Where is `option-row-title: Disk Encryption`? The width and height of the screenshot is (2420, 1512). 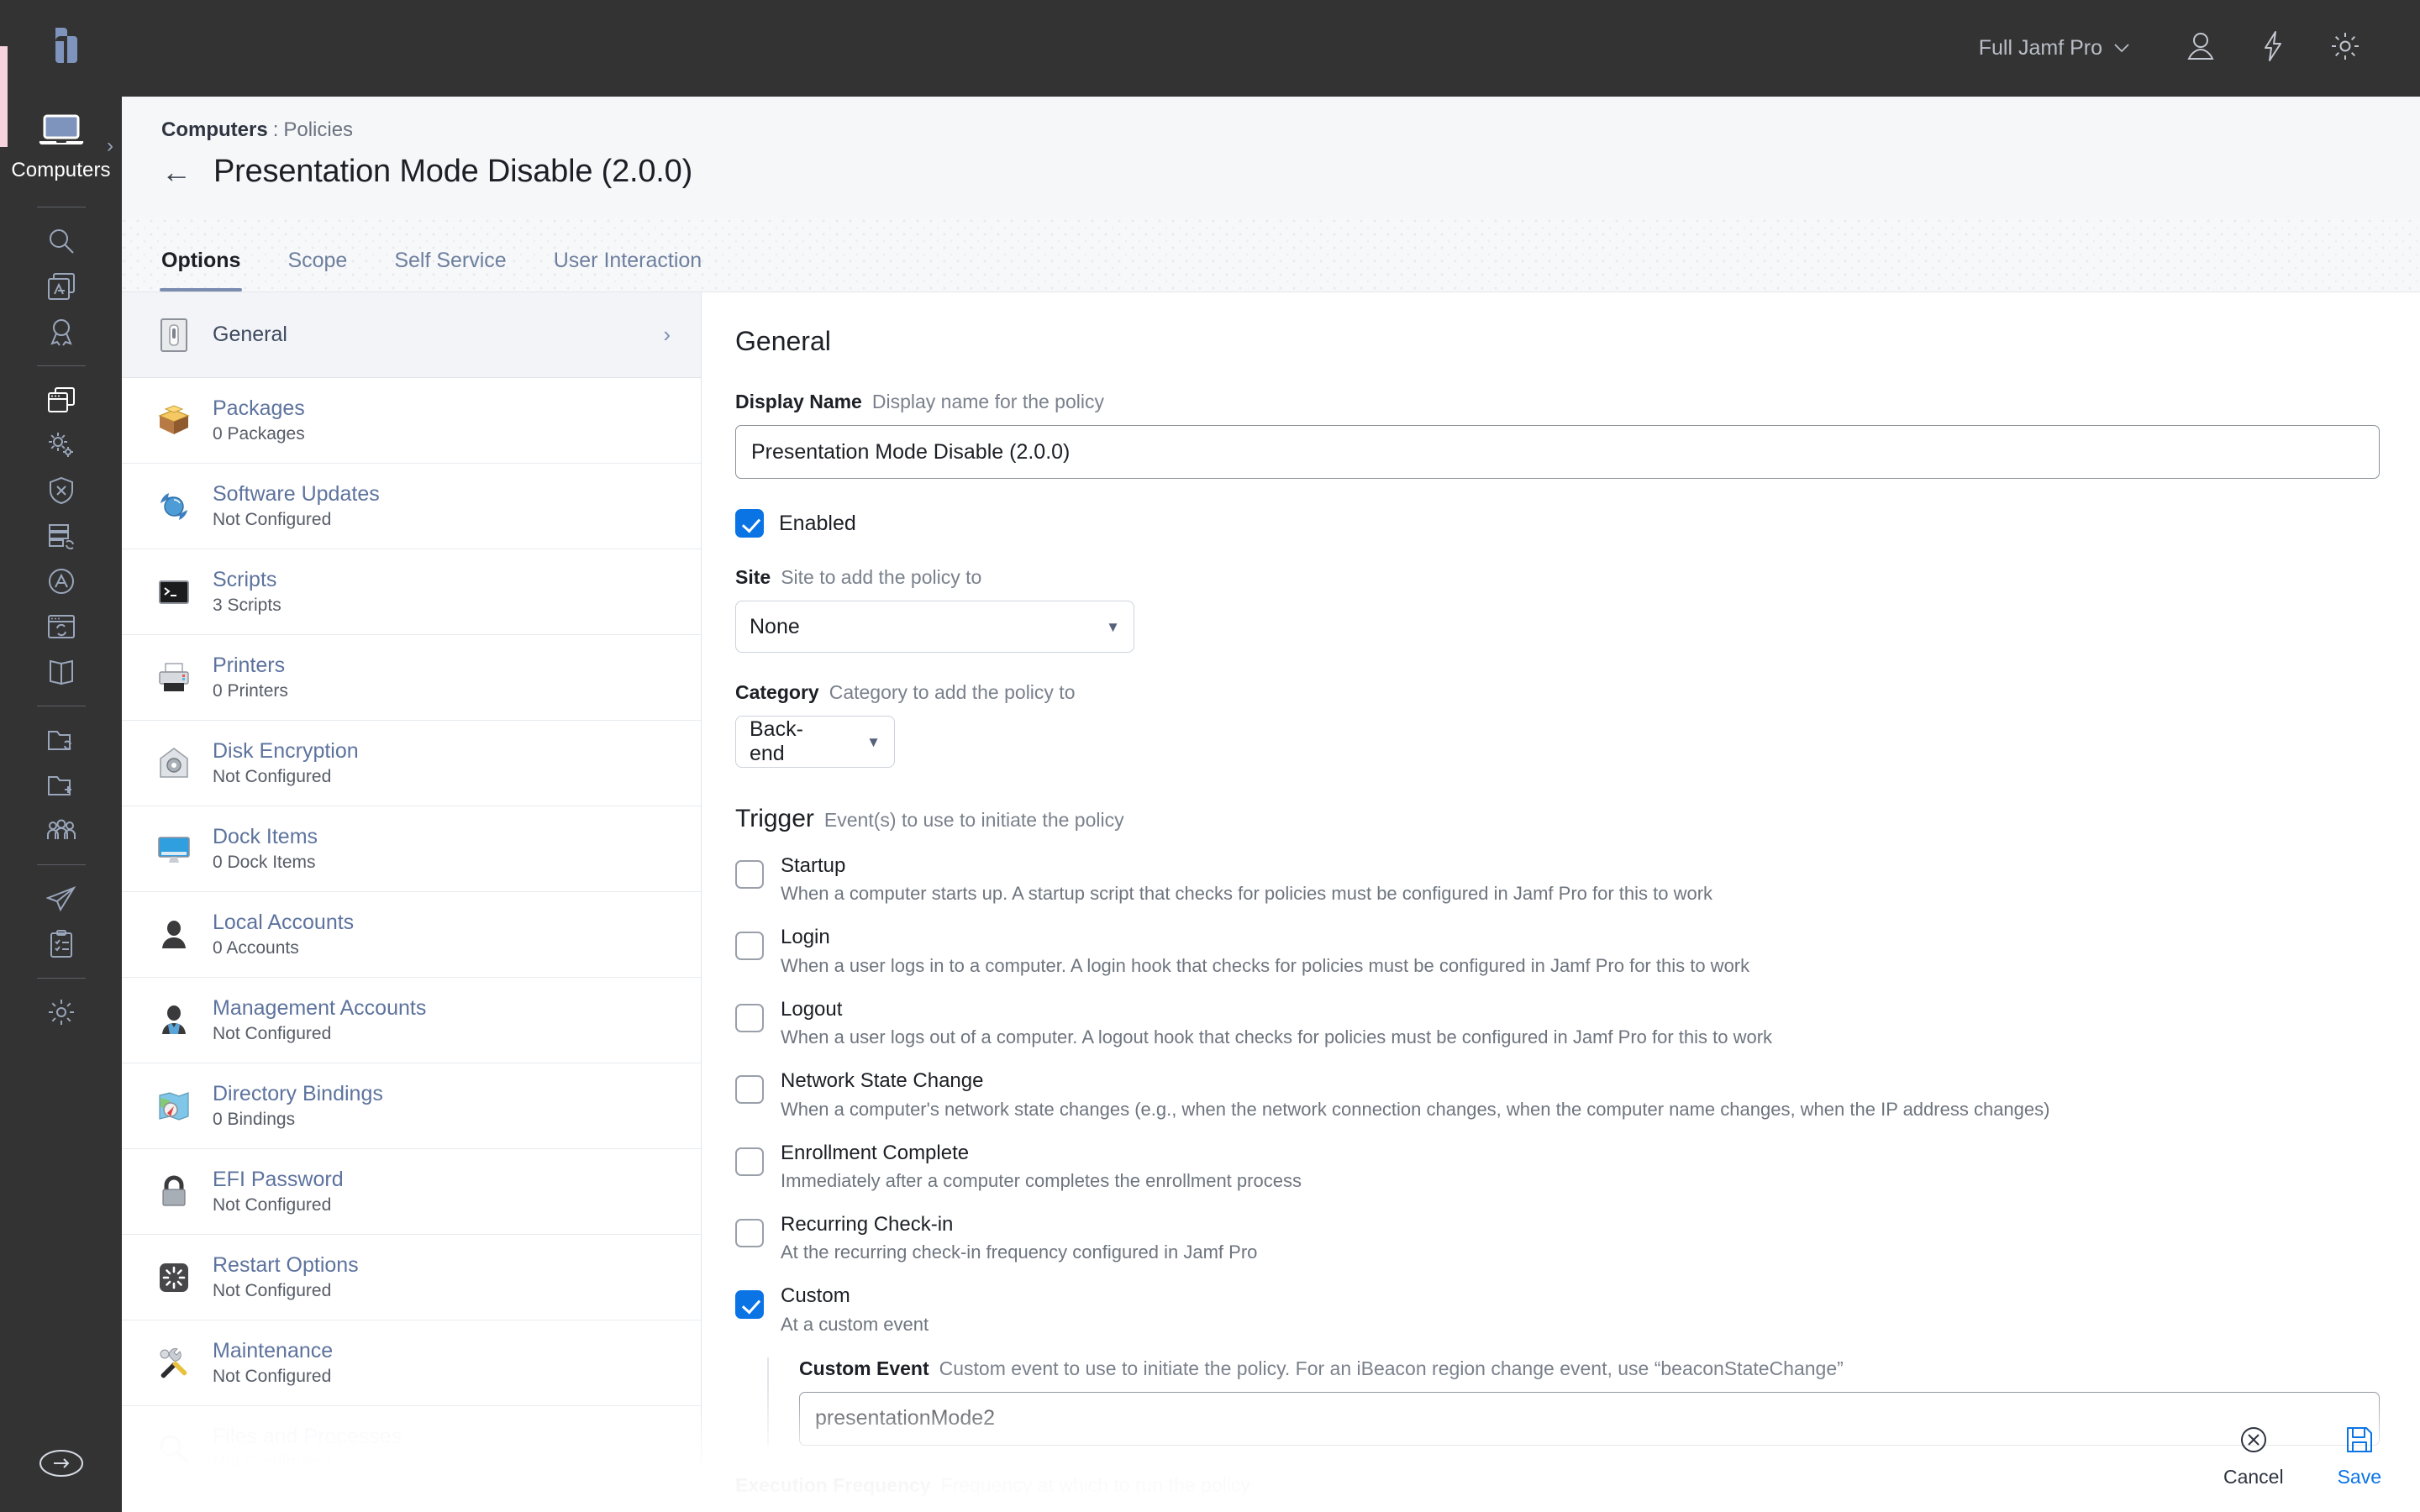 option-row-title: Disk Encryption is located at coordinates (286, 751).